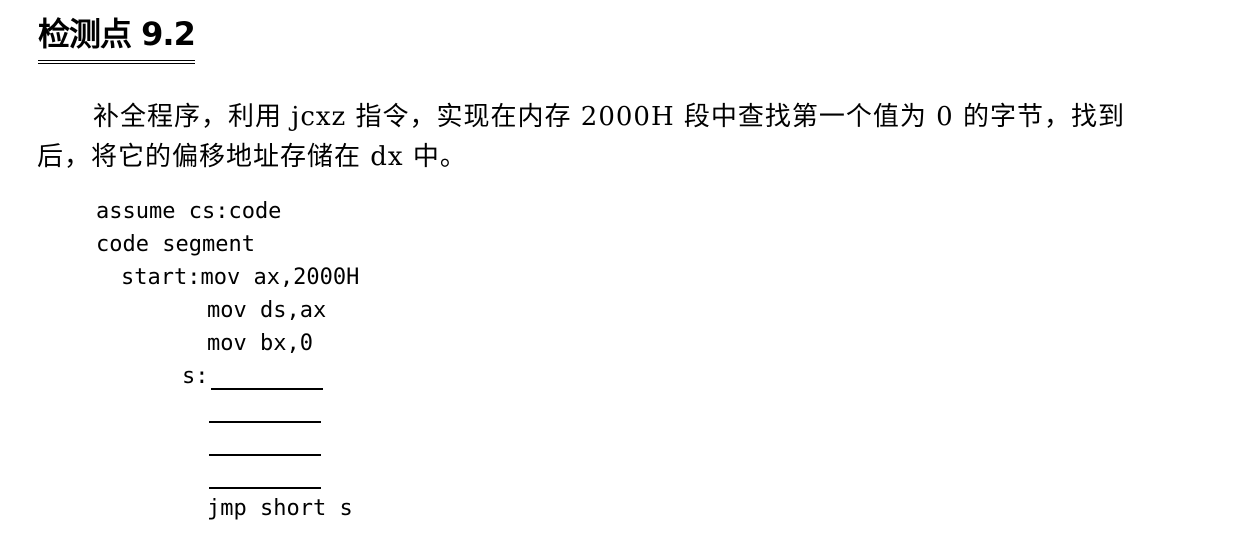 Image resolution: width=1249 pixels, height=538 pixels. Describe the element at coordinates (117, 39) in the screenshot. I see `section-title: 检测点 9.2` at that location.